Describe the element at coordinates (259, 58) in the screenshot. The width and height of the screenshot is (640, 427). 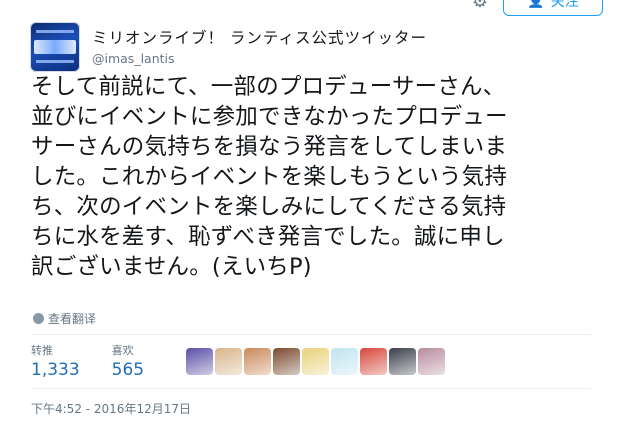
I see `screen-name: @imas_lantis` at that location.